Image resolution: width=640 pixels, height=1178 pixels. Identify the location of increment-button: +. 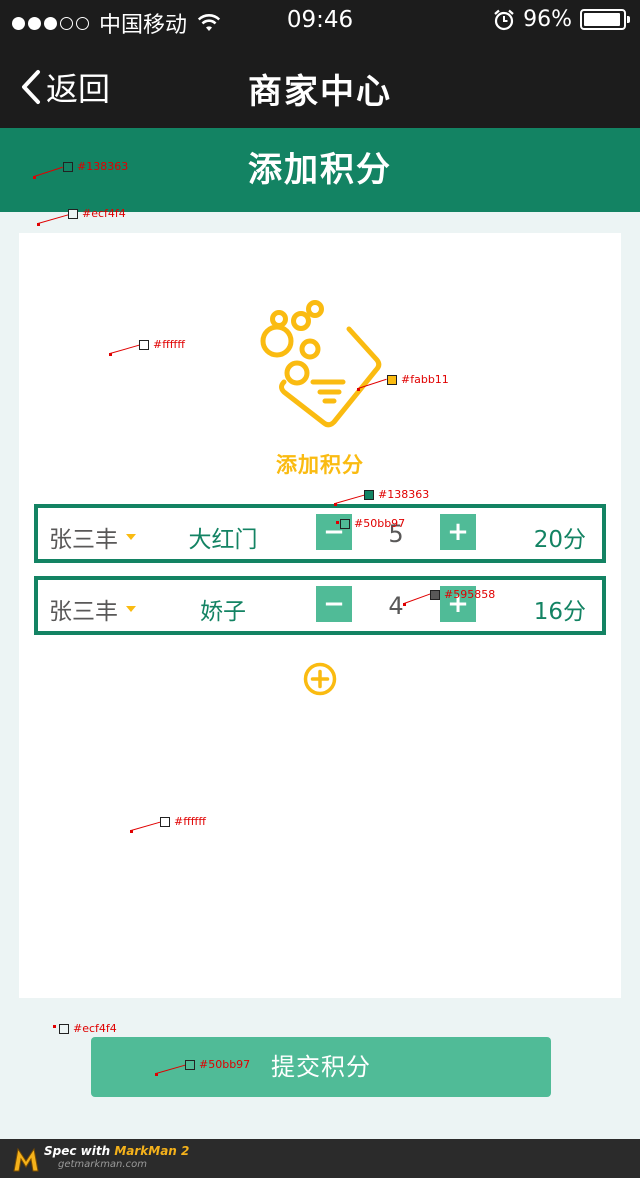
(458, 532).